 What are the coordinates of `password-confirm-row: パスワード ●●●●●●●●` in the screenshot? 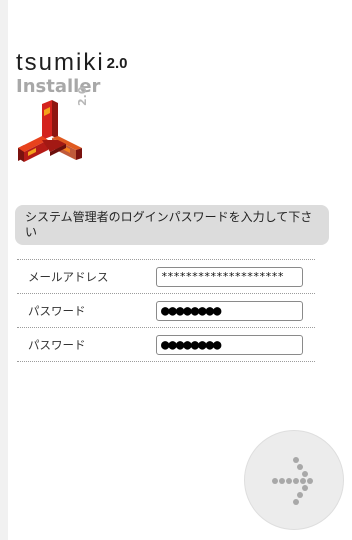 It's located at (166, 345).